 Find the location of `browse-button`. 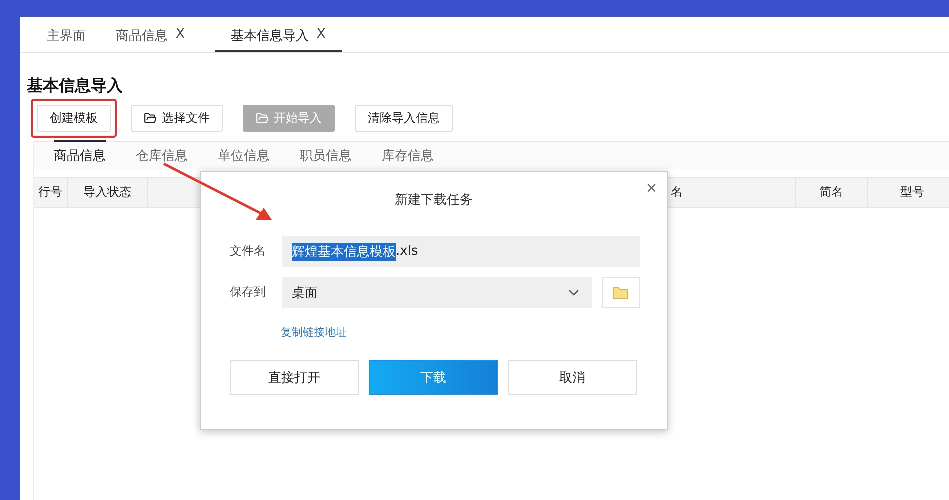

browse-button is located at coordinates (621, 292).